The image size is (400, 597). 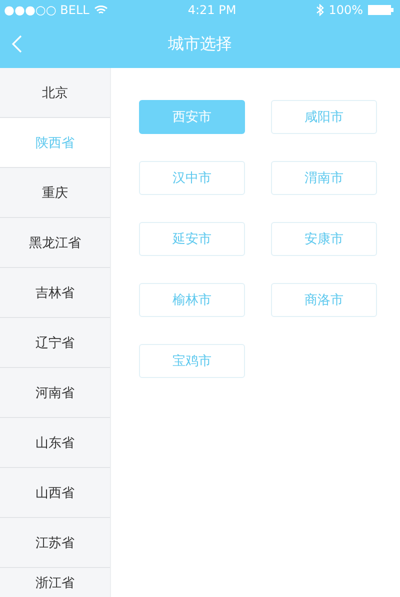 I want to click on battery-icon, so click(x=381, y=10).